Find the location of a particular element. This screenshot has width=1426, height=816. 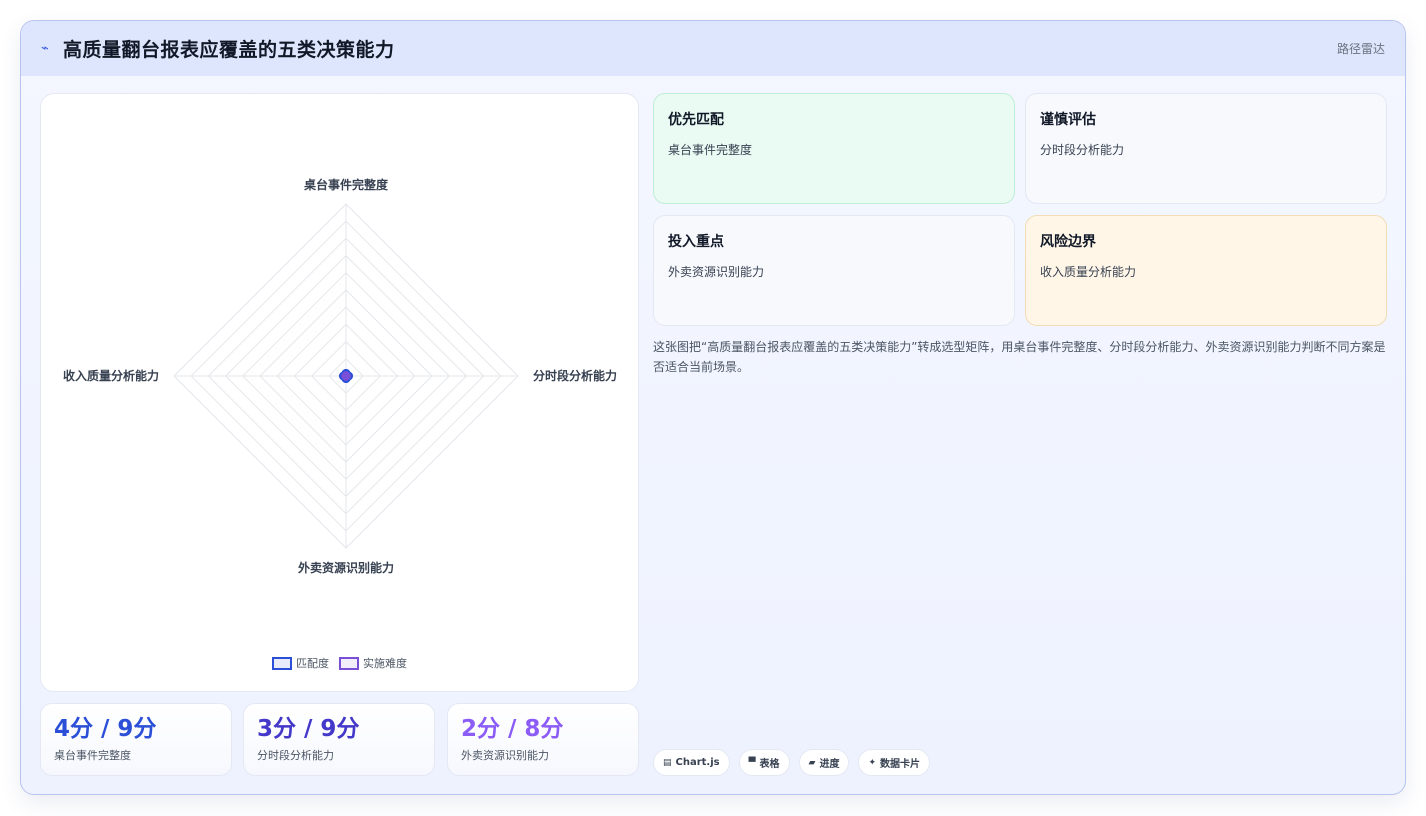

chart-icon: ▤ is located at coordinates (667, 762).